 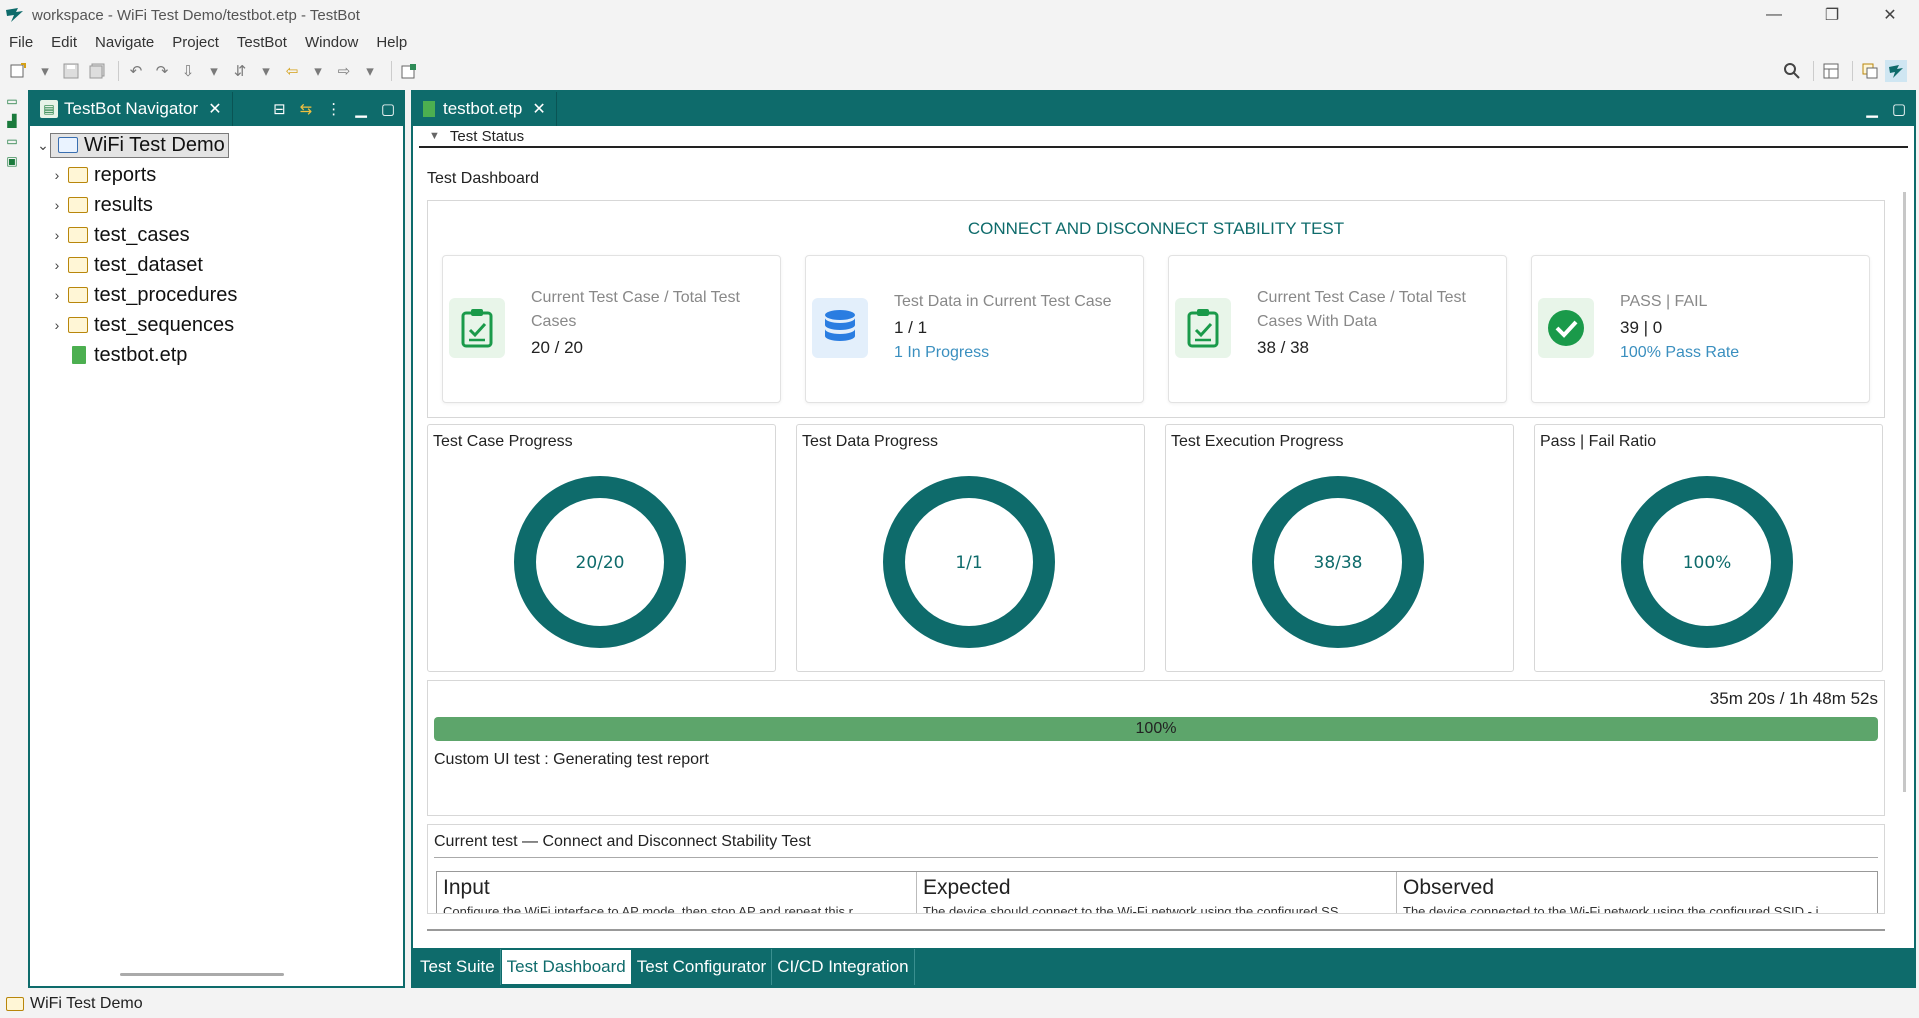 I want to click on tree-item-test-procedures: › test_procedures, so click(x=219, y=295).